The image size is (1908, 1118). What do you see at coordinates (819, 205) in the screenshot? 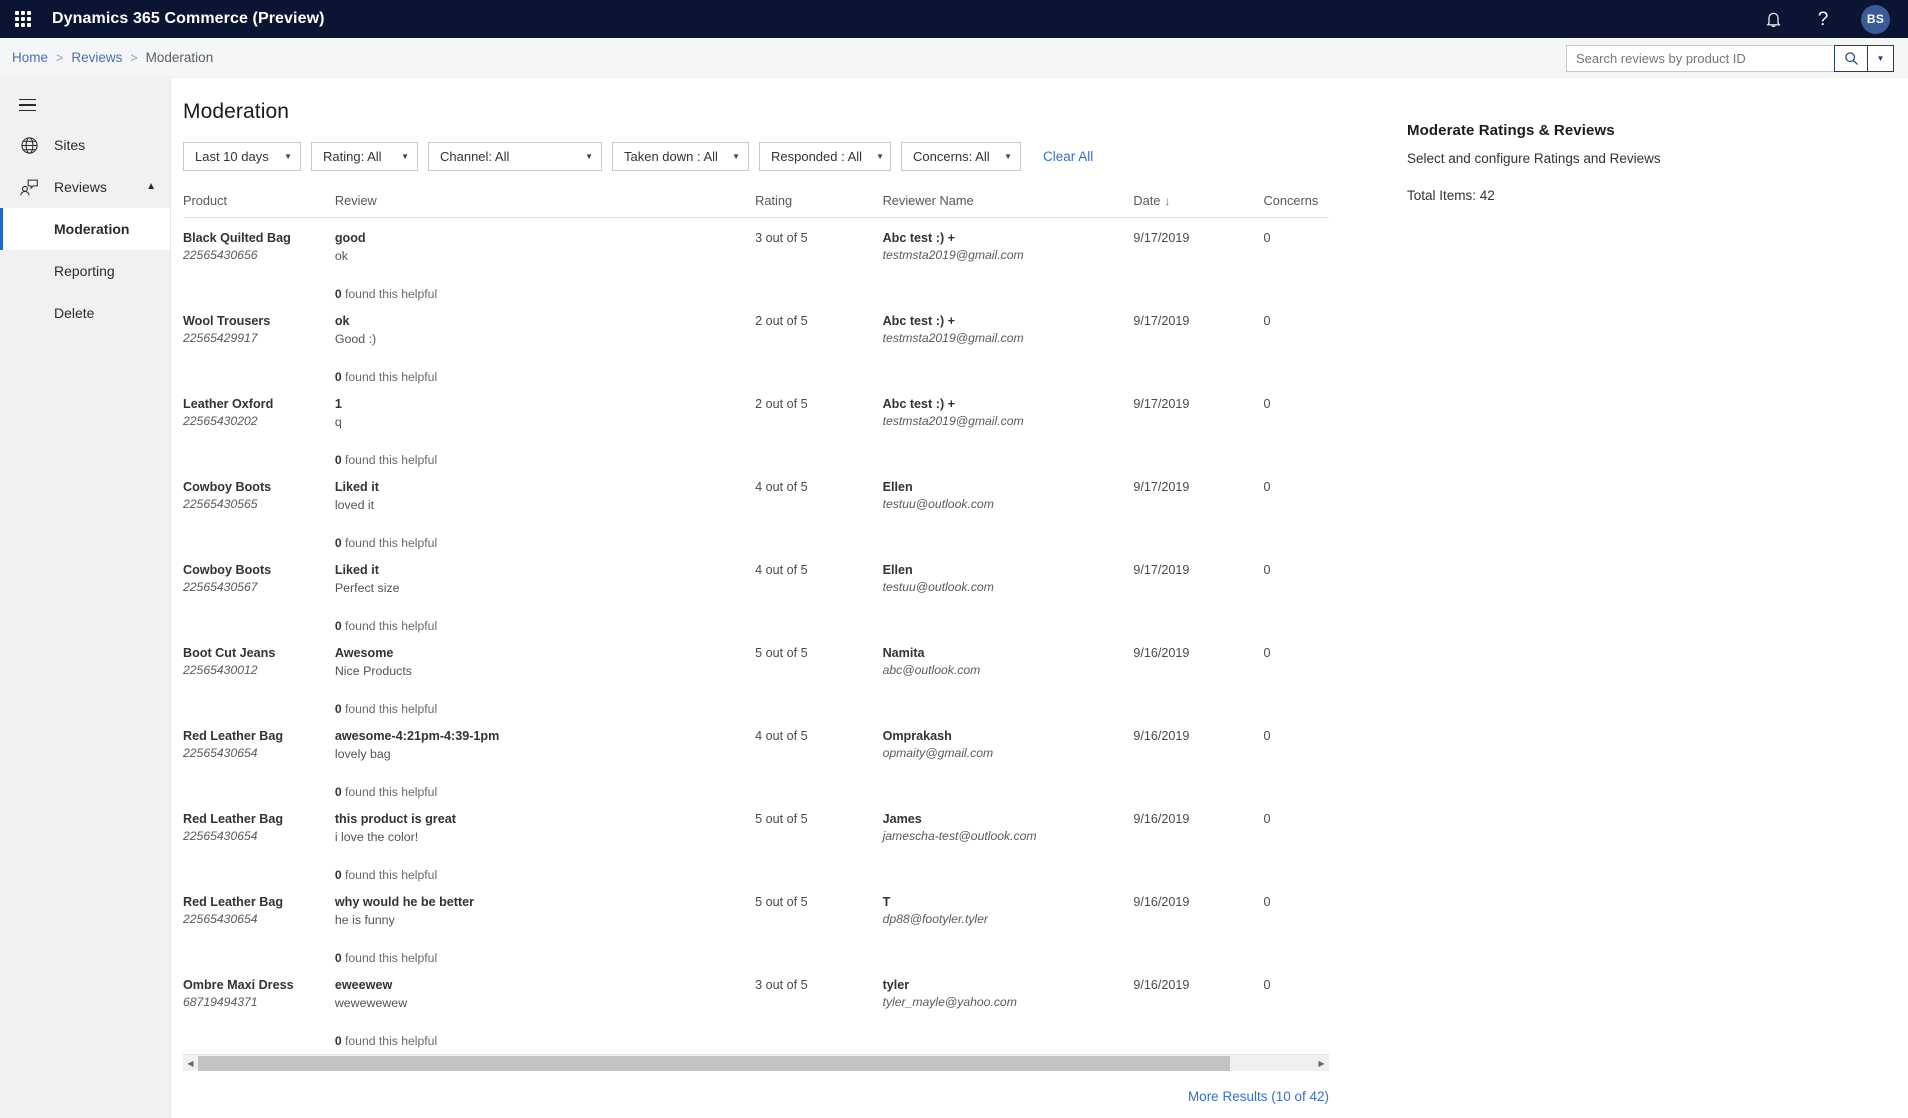
I see `column-header-rating: Rating` at bounding box center [819, 205].